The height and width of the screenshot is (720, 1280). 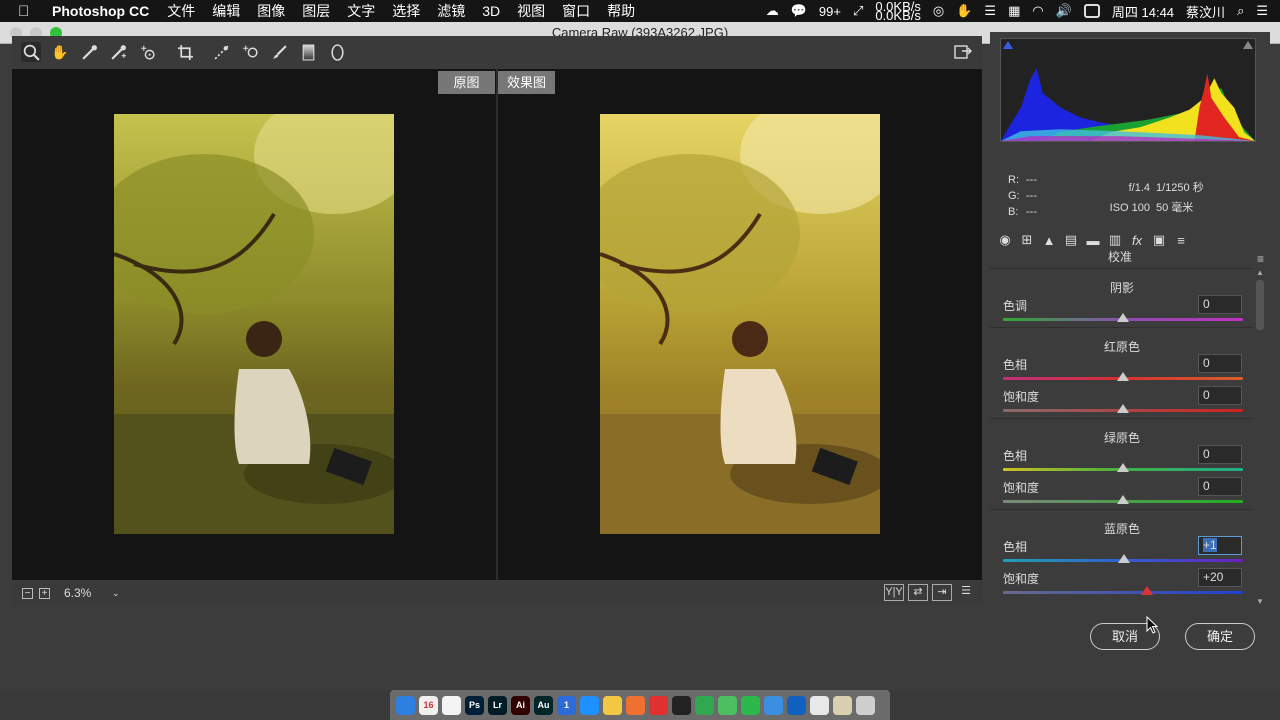 What do you see at coordinates (990, 11) in the screenshot?
I see `stack-icon: ☰` at bounding box center [990, 11].